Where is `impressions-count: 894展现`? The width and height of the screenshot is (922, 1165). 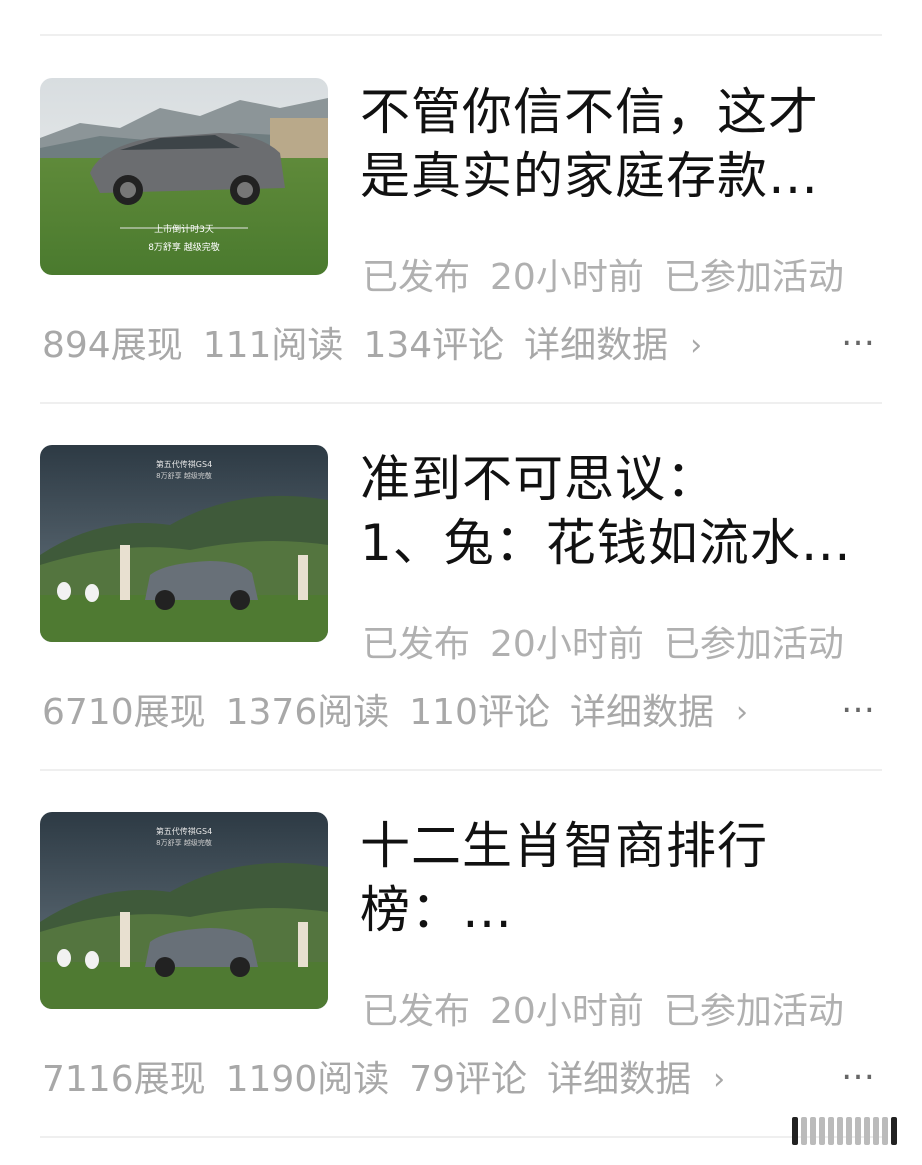
impressions-count: 894展现 is located at coordinates (112, 345).